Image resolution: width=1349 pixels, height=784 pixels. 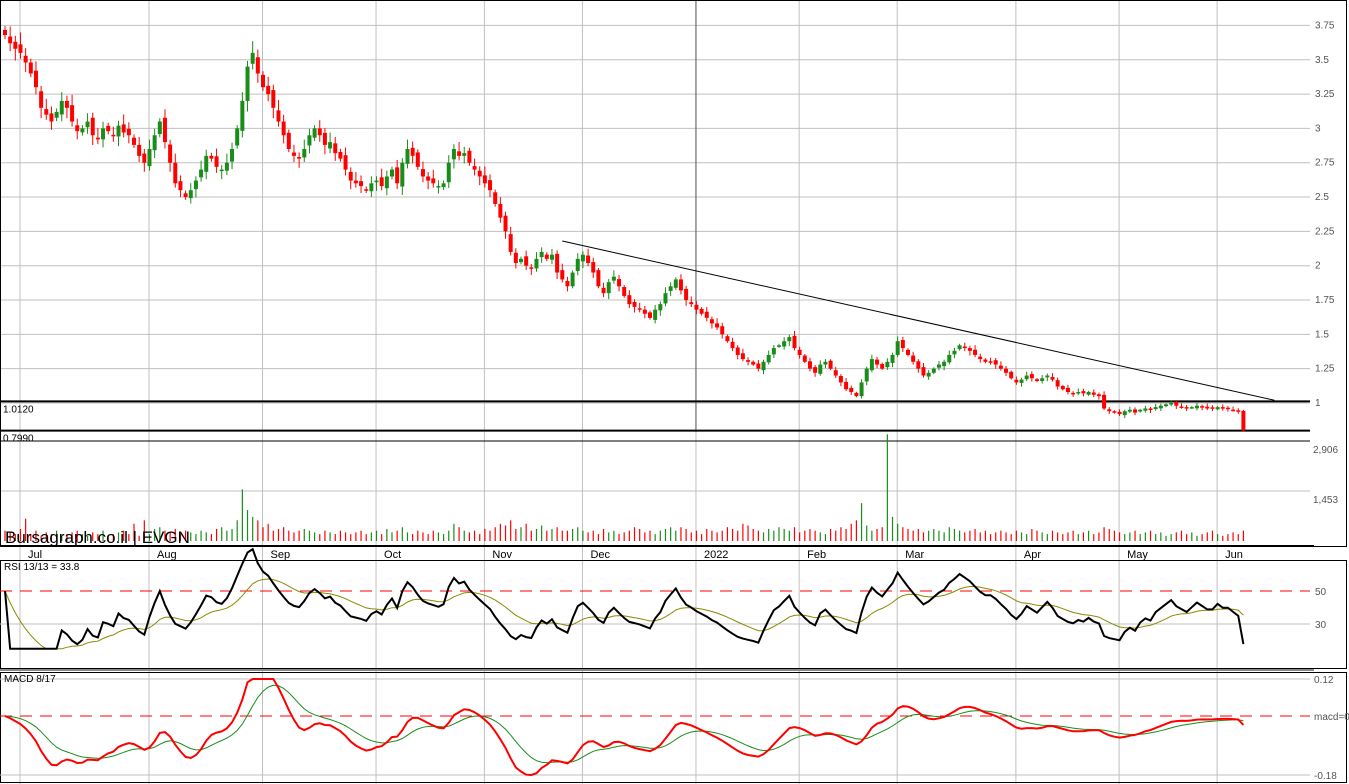 I want to click on brand-label: Bursagraph.co.il | EVGN, so click(x=97, y=537).